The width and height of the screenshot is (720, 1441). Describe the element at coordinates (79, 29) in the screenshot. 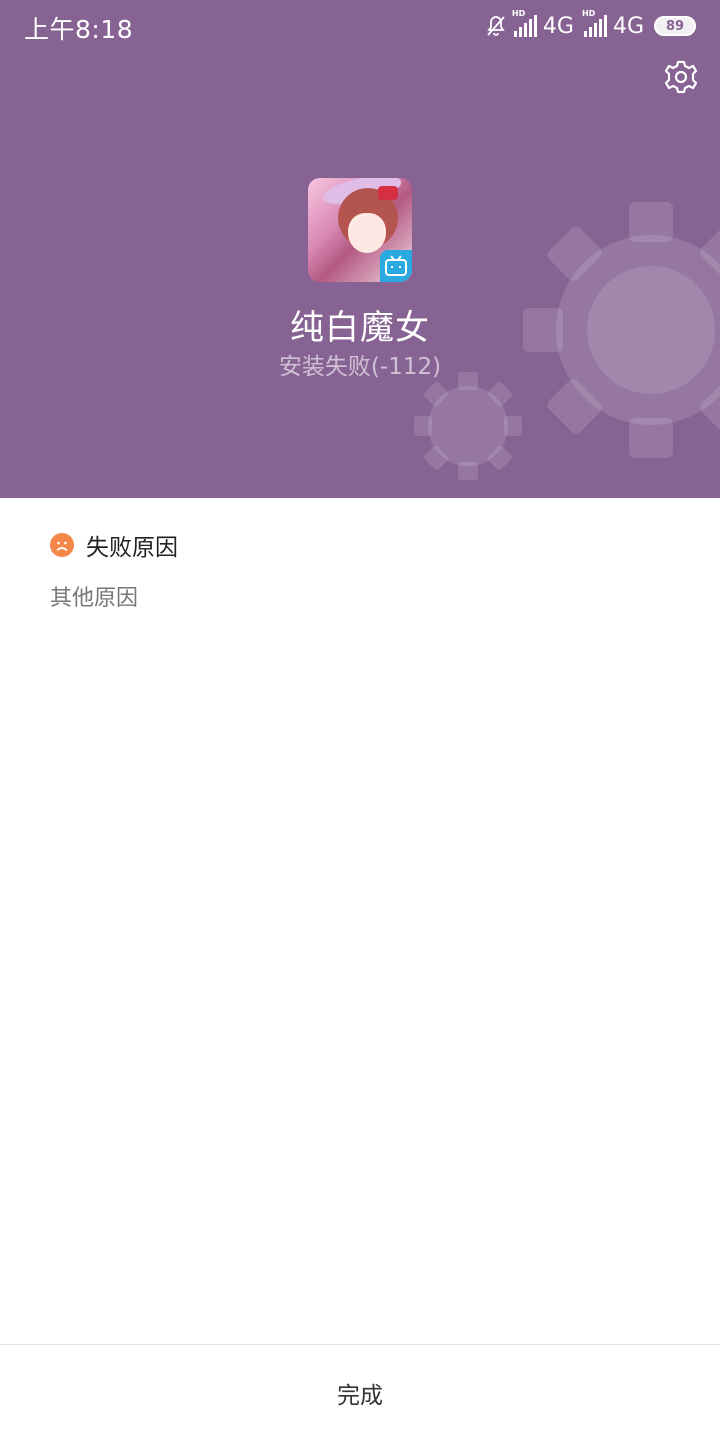

I see `status-time: 上午8:18` at that location.